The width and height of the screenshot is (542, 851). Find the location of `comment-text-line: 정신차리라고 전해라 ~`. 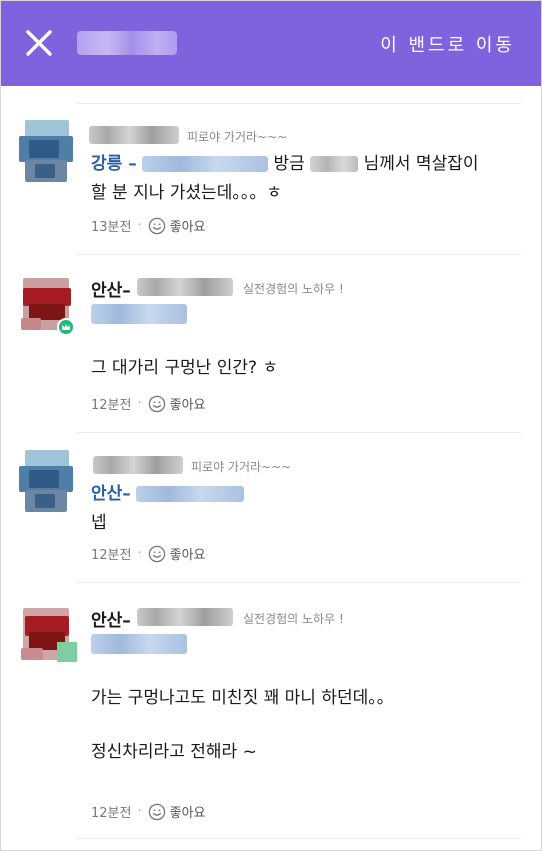

comment-text-line: 정신차리라고 전해라 ~ is located at coordinates (174, 752).